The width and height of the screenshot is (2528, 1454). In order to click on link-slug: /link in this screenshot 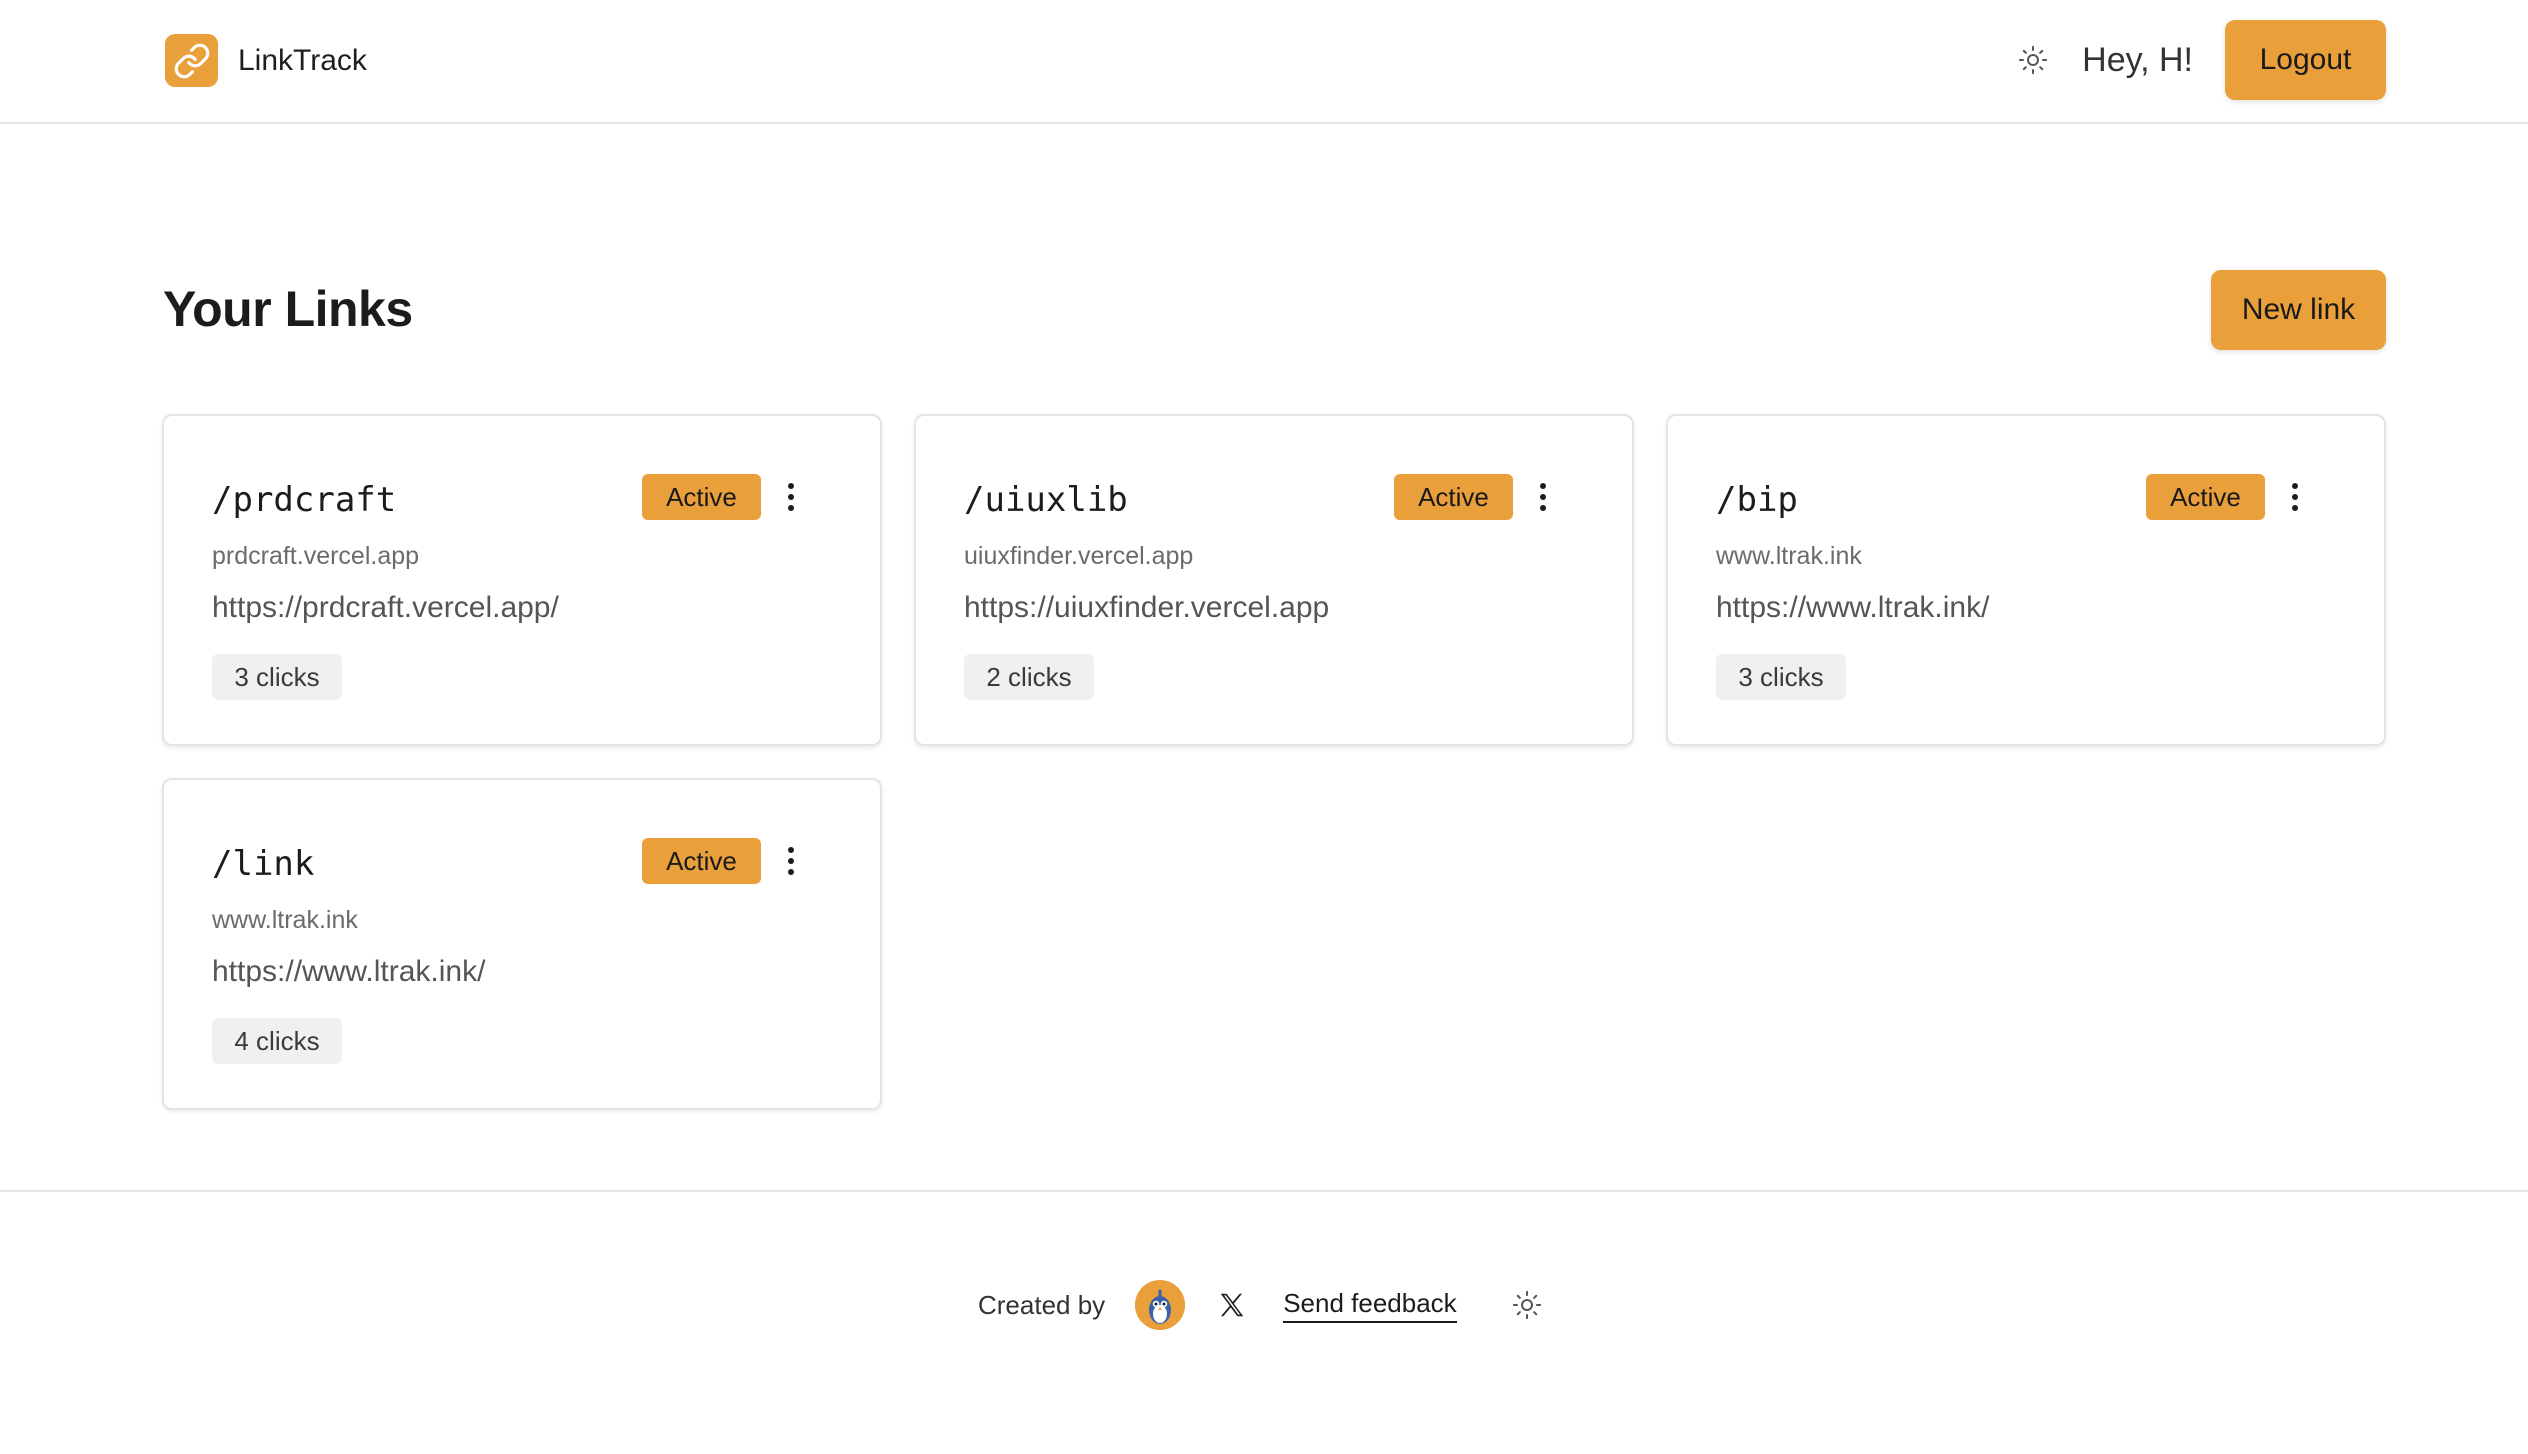, I will do `click(263, 864)`.